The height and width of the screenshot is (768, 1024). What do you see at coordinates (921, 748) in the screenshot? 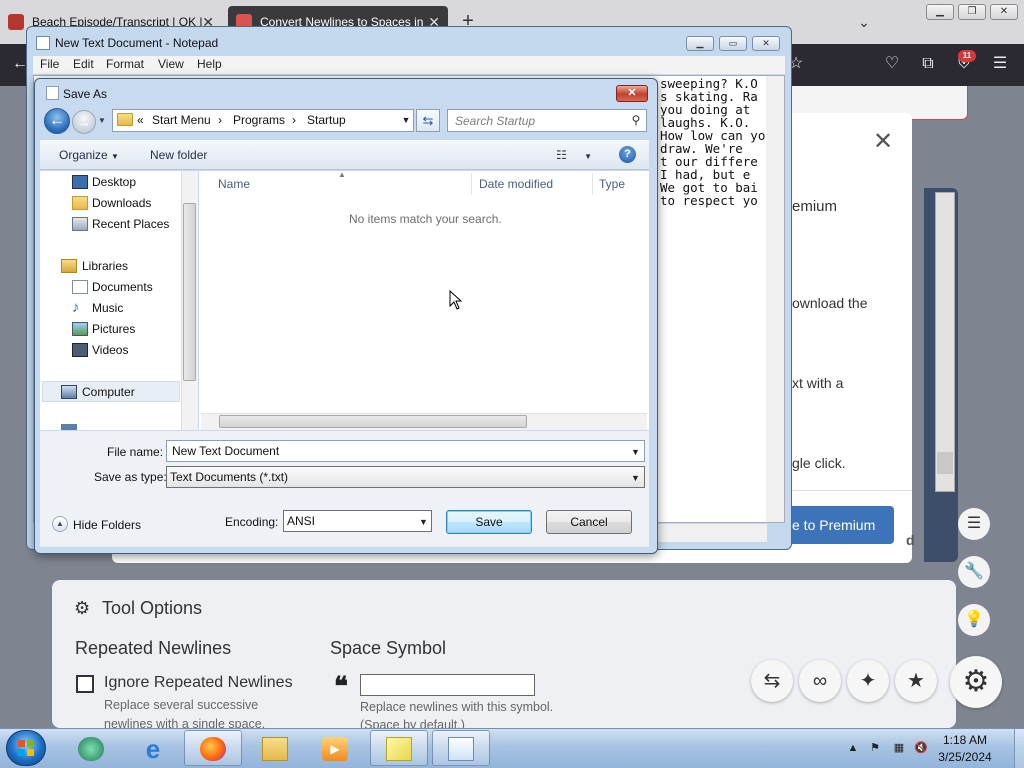
I see `volume-muted-icon: 🔇` at bounding box center [921, 748].